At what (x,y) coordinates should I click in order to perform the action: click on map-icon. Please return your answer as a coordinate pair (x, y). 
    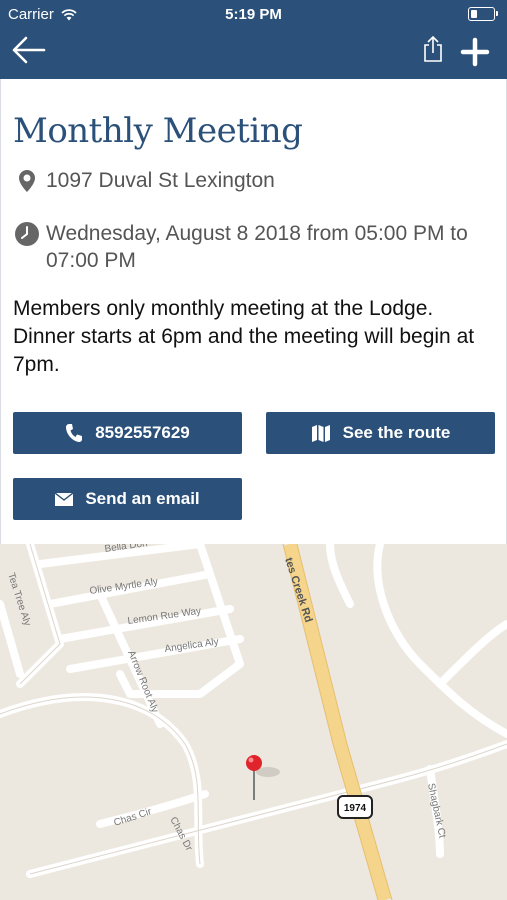
    Looking at the image, I should click on (320, 433).